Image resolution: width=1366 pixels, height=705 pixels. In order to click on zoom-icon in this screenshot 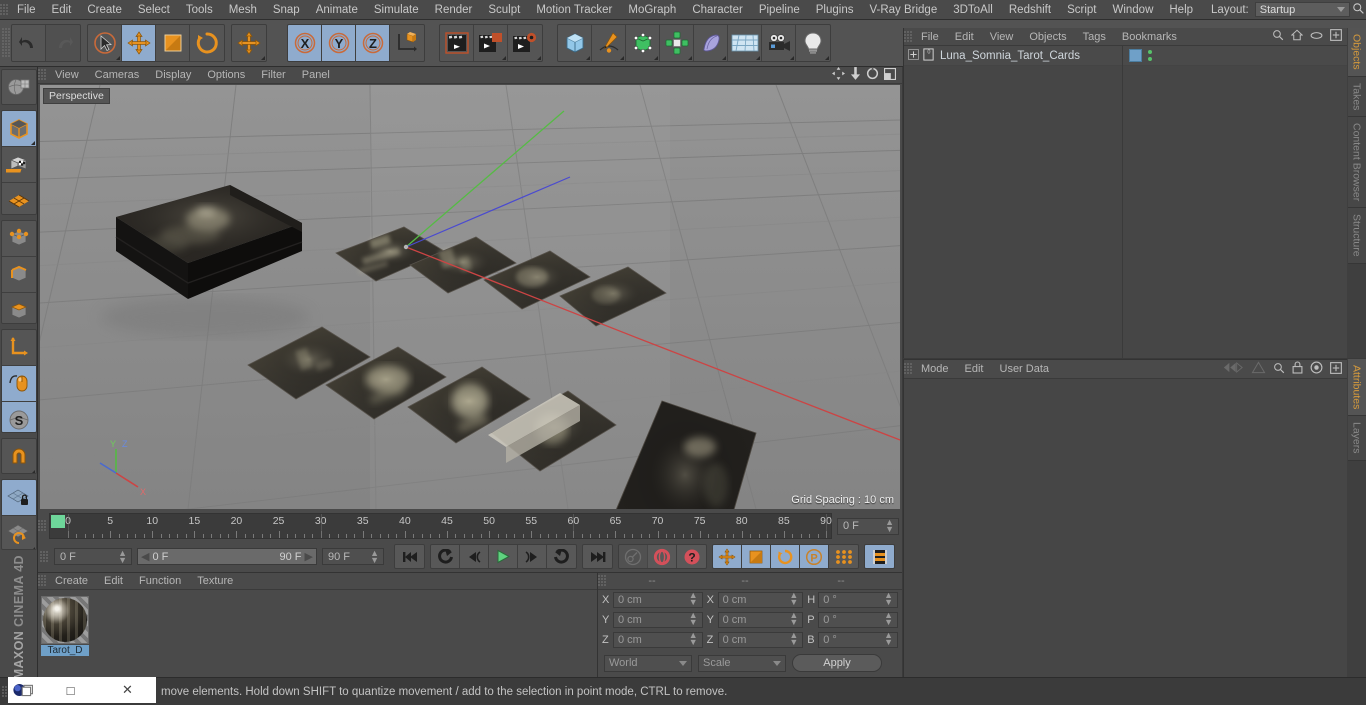, I will do `click(855, 75)`.